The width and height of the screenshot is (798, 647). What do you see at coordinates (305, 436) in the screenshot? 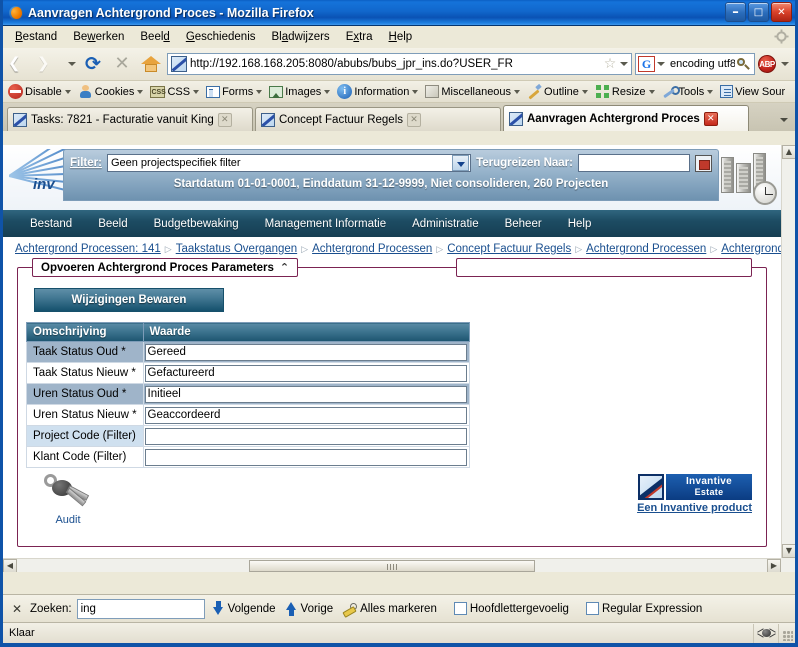
I see `input-project-code-filter` at bounding box center [305, 436].